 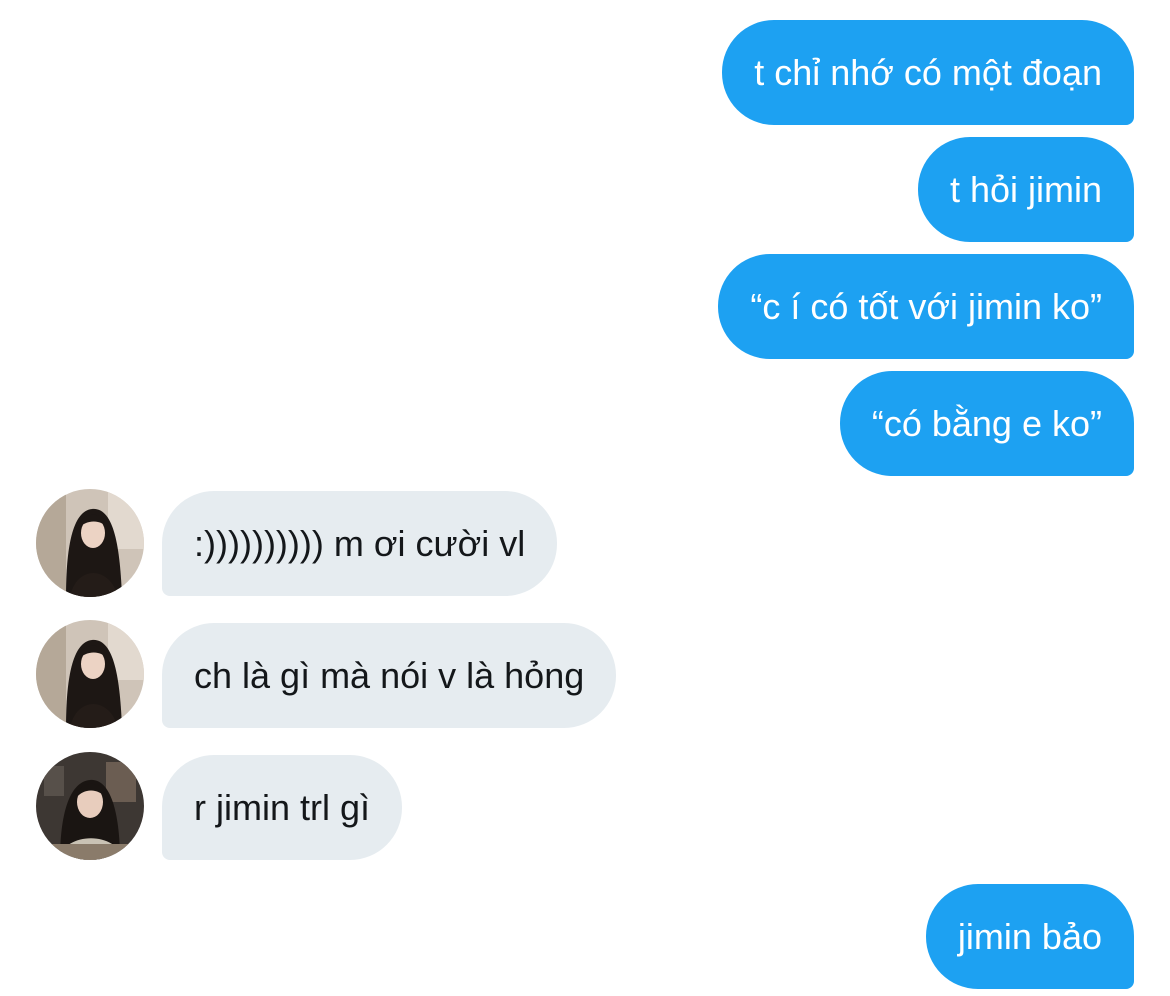 I want to click on message-text: t hỏi jimin, so click(x=1025, y=189).